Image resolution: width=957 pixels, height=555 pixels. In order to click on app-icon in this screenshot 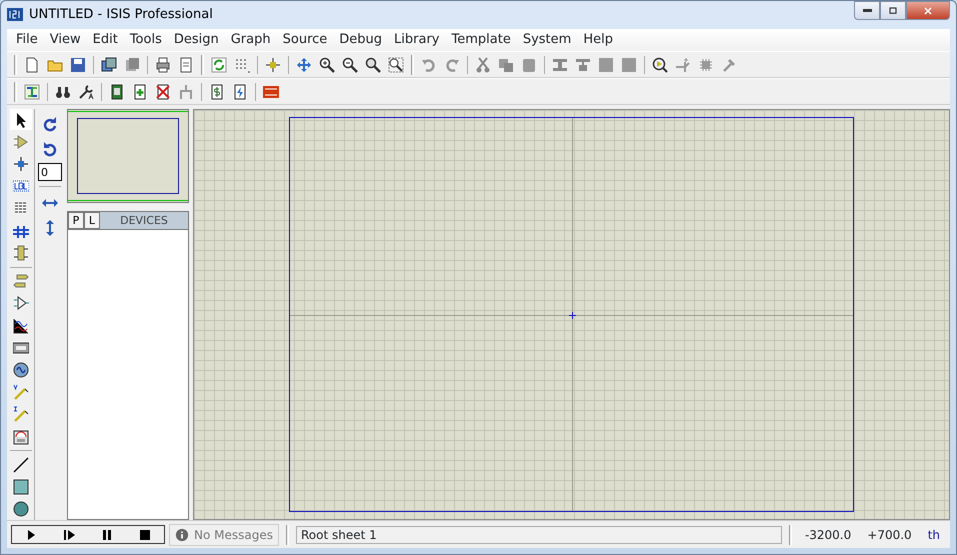, I will do `click(15, 15)`.